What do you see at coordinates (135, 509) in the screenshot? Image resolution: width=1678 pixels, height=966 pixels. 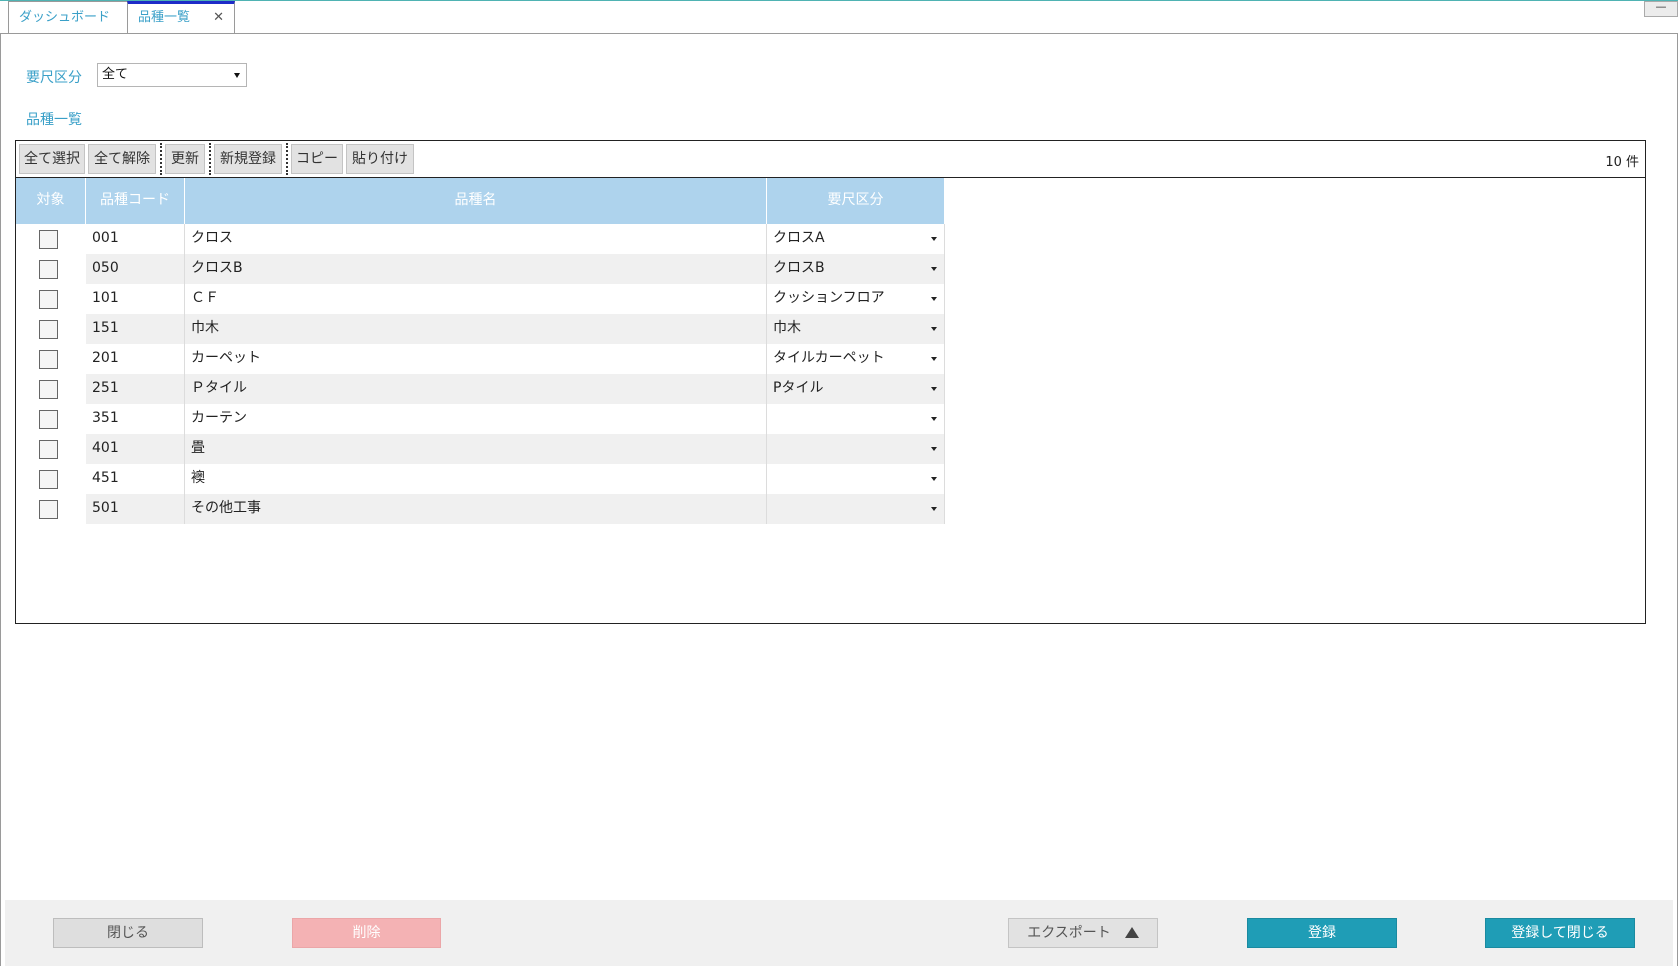 I see `product-code-cell: 501` at bounding box center [135, 509].